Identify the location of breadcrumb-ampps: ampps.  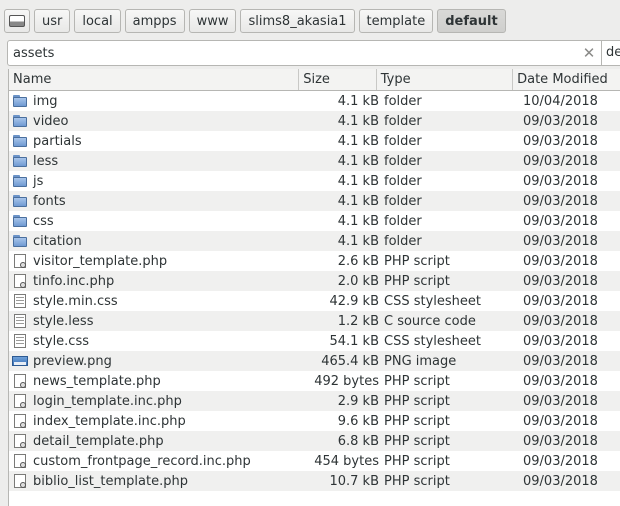
(154, 21).